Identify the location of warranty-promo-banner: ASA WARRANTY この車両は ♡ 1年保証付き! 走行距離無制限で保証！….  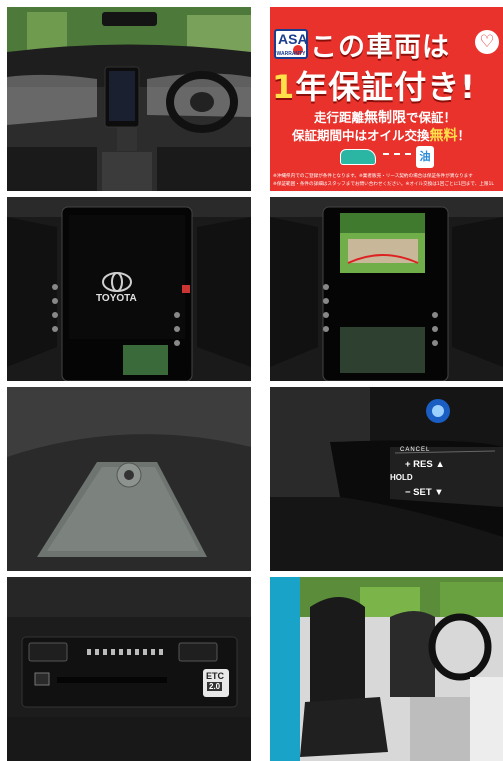
(386, 99).